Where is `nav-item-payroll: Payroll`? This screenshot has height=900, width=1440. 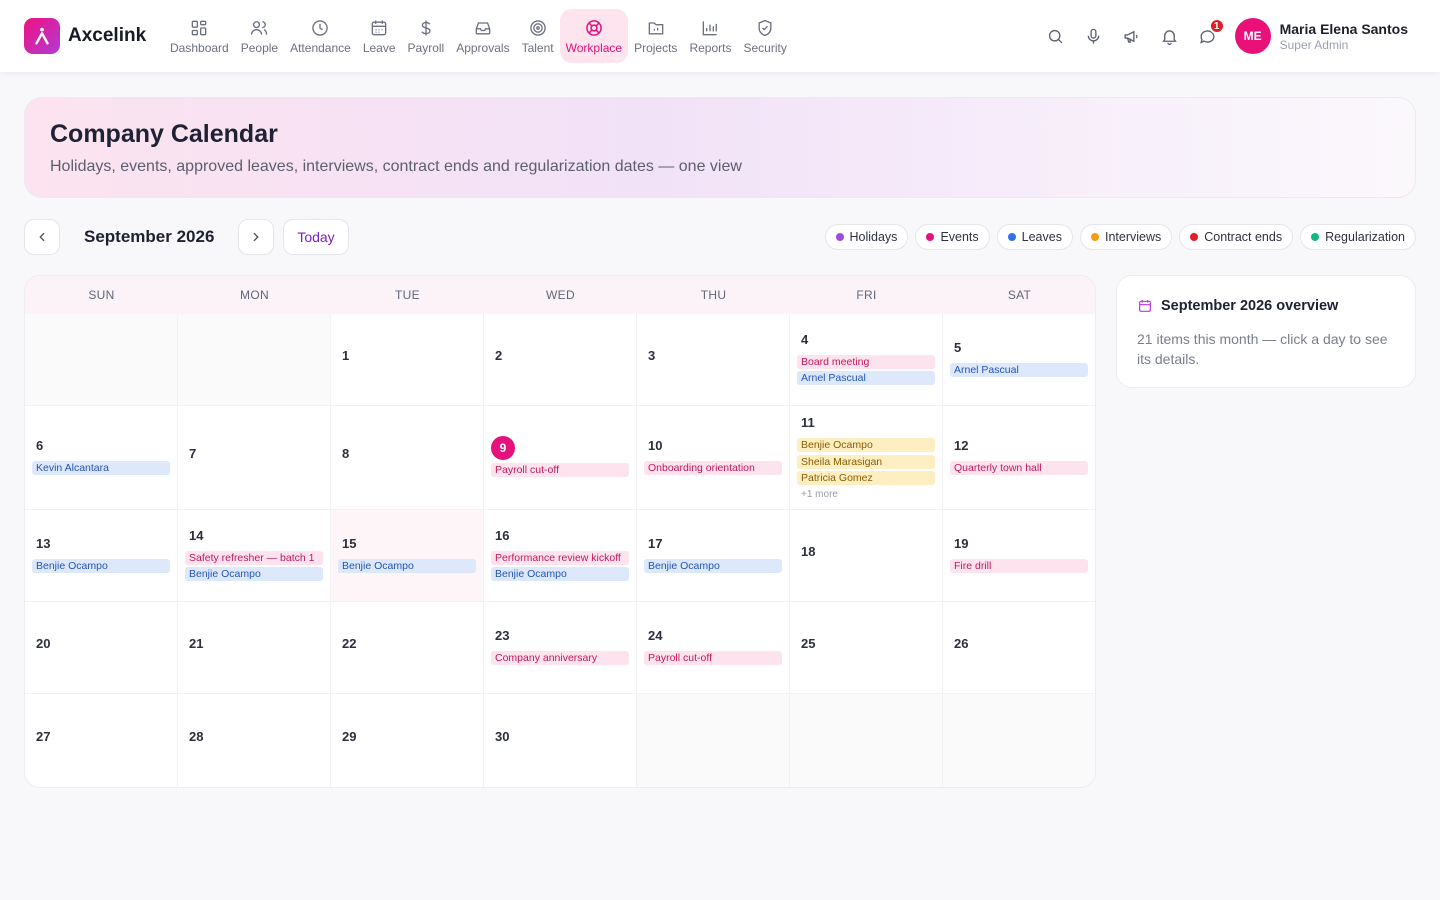
nav-item-payroll: Payroll is located at coordinates (426, 36).